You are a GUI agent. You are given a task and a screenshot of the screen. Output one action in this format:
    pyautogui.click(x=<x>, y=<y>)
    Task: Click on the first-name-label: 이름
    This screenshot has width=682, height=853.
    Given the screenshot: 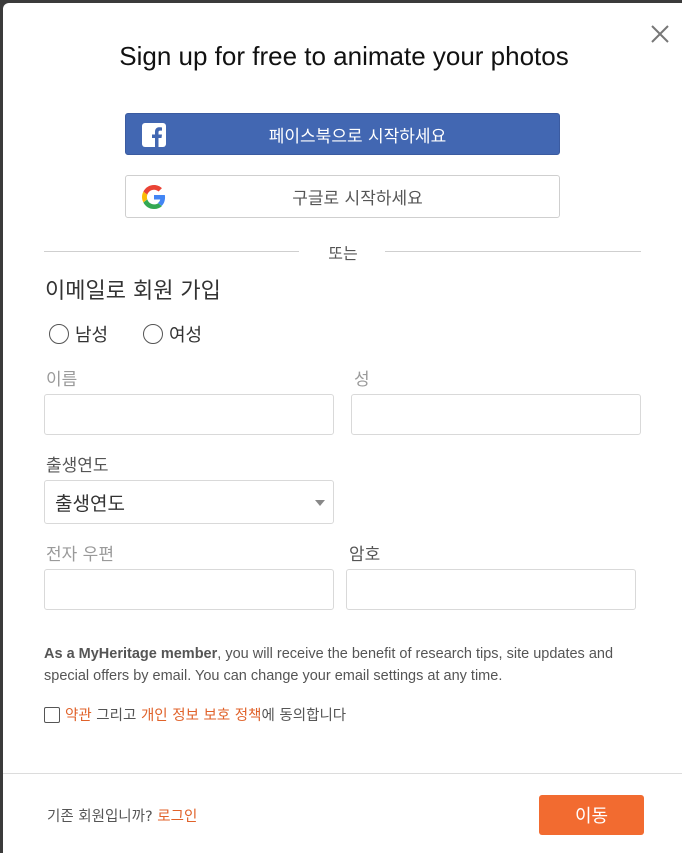 What is the action you would take?
    pyautogui.click(x=62, y=380)
    